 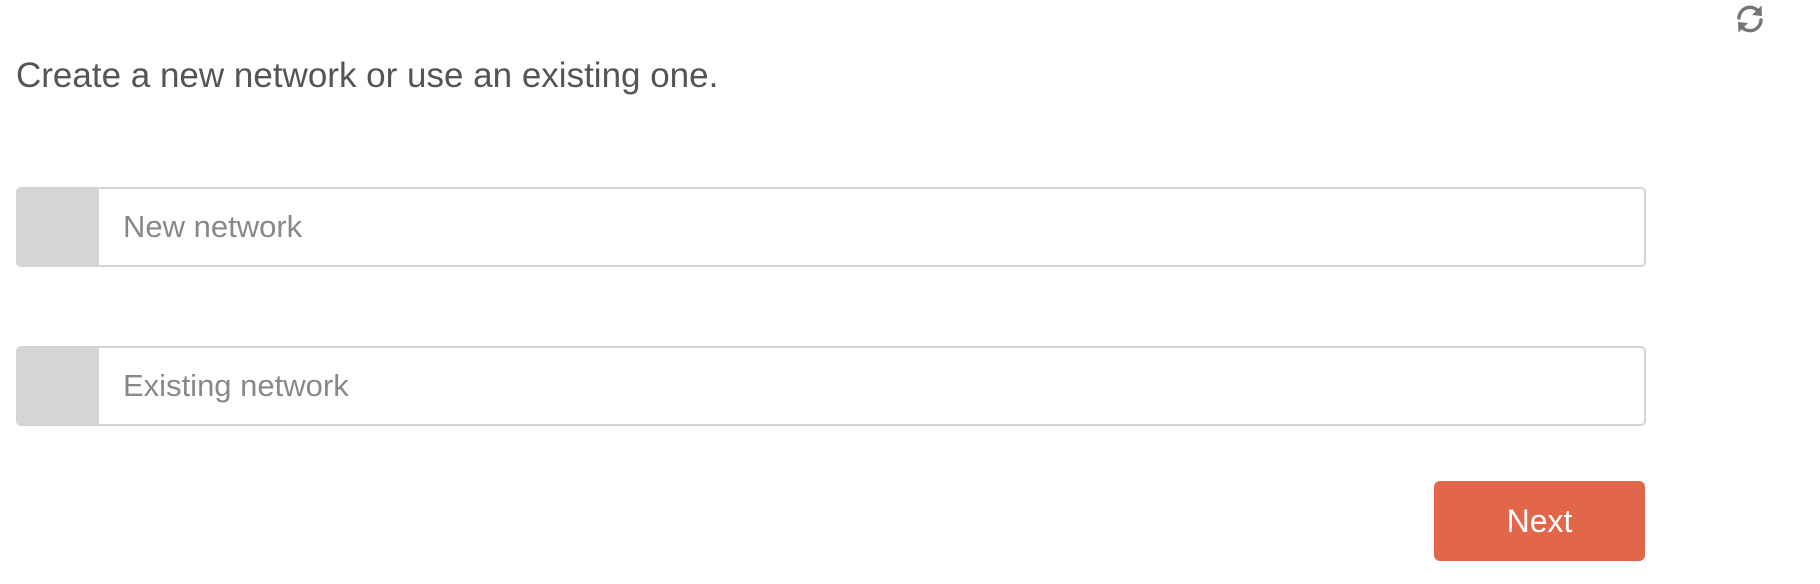 I want to click on refresh-button, so click(x=1750, y=19).